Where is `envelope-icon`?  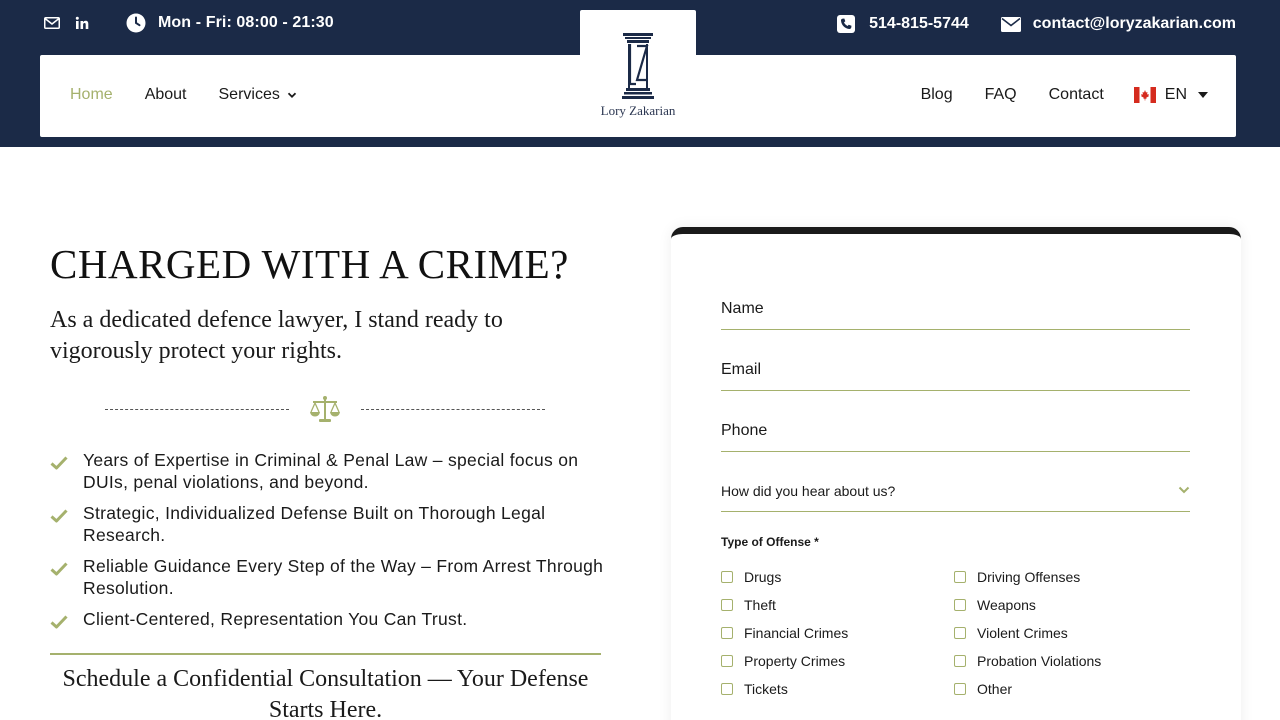
envelope-icon is located at coordinates (1010, 24).